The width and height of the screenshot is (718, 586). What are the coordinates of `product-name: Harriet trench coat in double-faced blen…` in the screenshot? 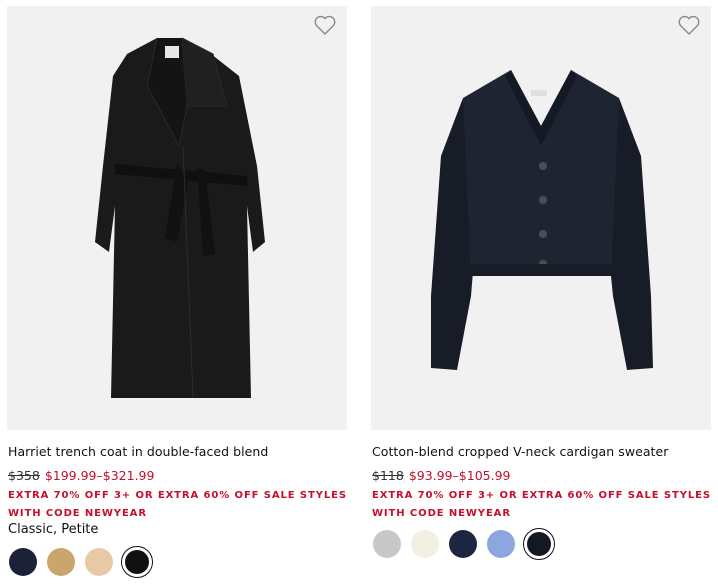 It's located at (138, 451).